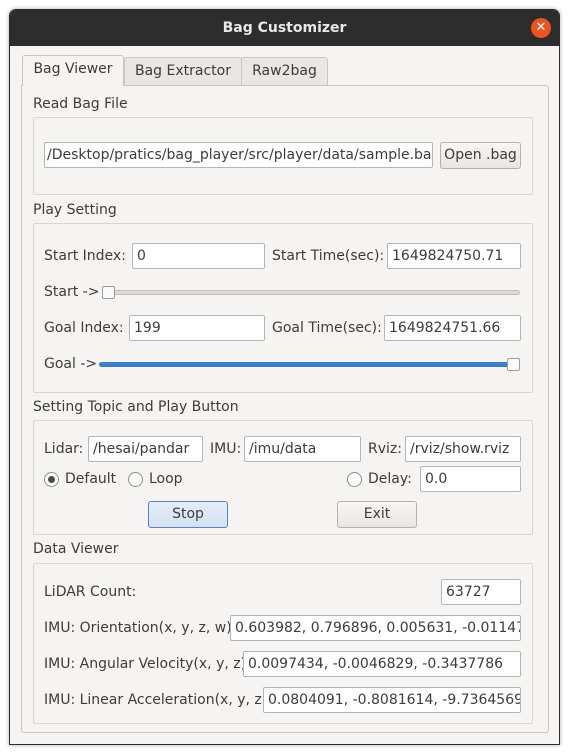 The height and width of the screenshot is (755, 570). I want to click on linear-acceleration-field: 0.0804091, -0.8081614, -9.7364569, so click(392, 700).